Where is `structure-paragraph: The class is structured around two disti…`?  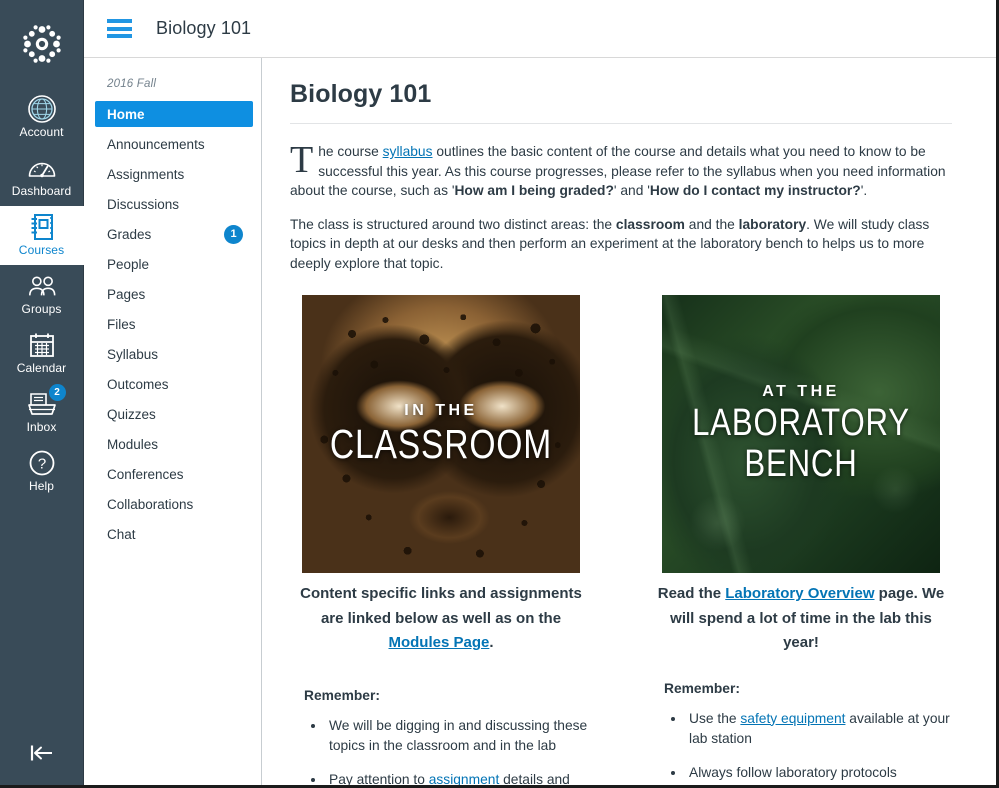 structure-paragraph: The class is structured around two disti… is located at coordinates (621, 244).